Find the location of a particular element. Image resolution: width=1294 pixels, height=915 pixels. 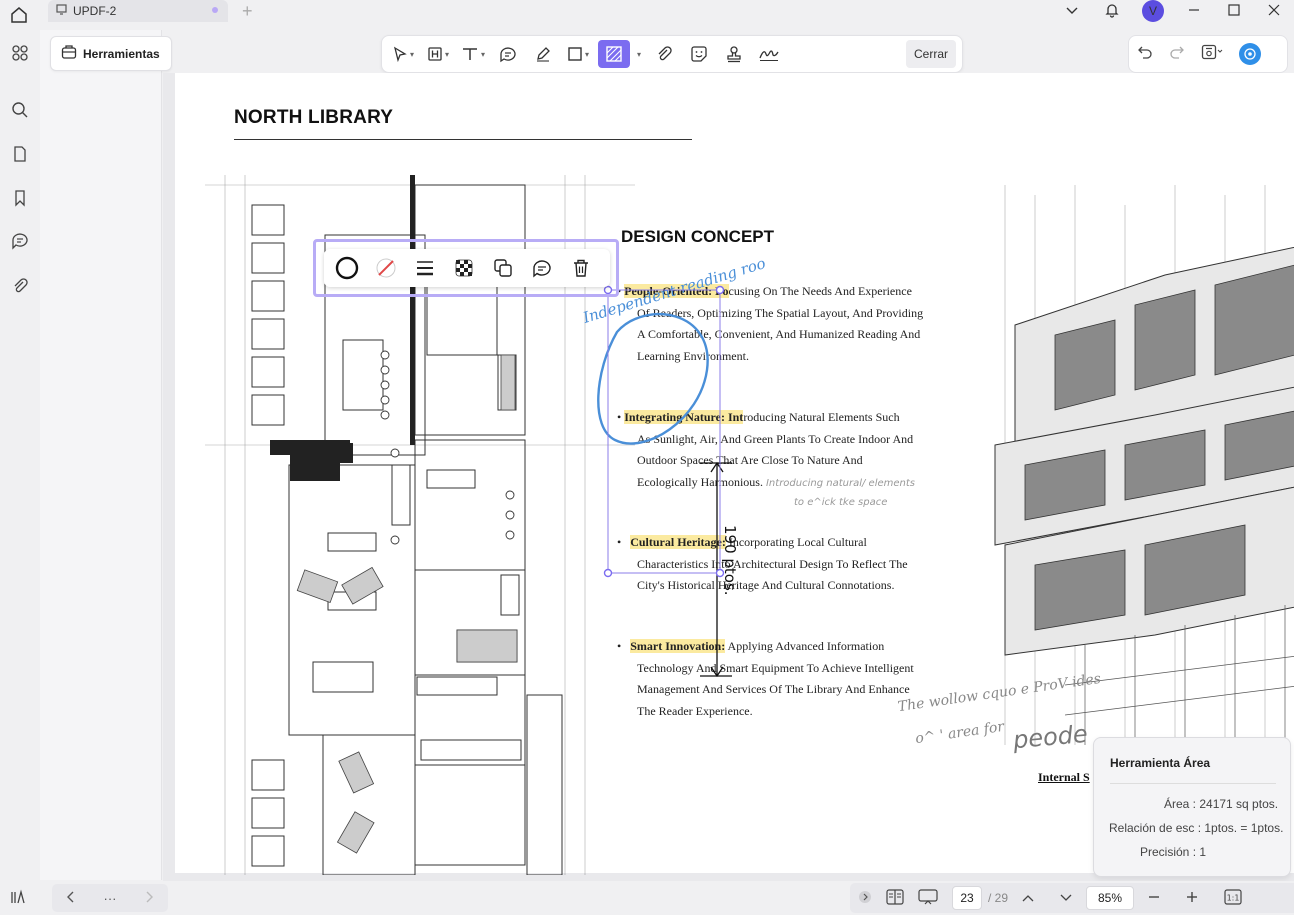

chevron-up-icon is located at coordinates (1028, 898).